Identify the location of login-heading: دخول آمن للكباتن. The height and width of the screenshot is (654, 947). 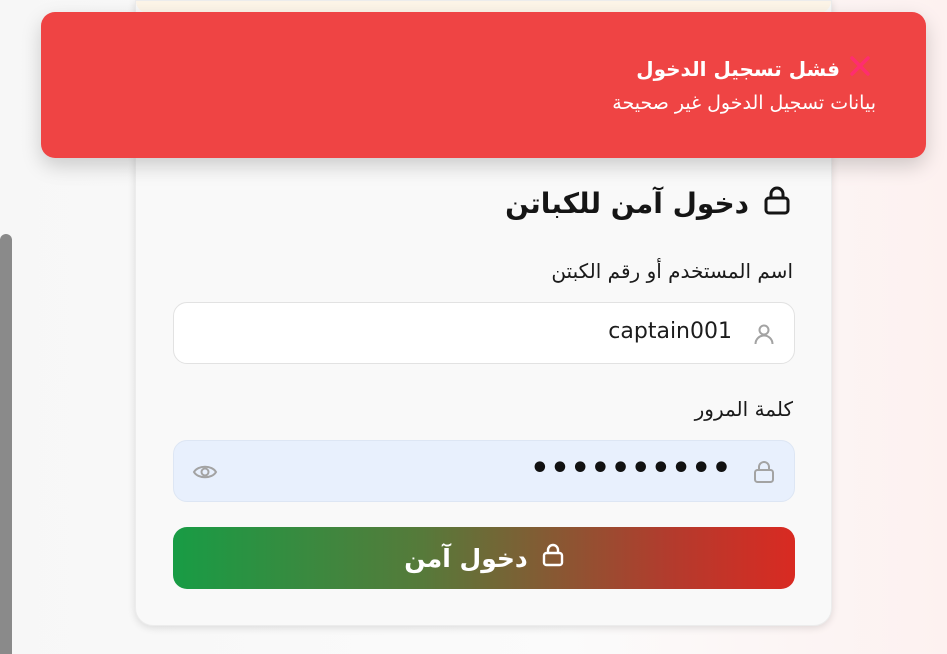
(648, 203).